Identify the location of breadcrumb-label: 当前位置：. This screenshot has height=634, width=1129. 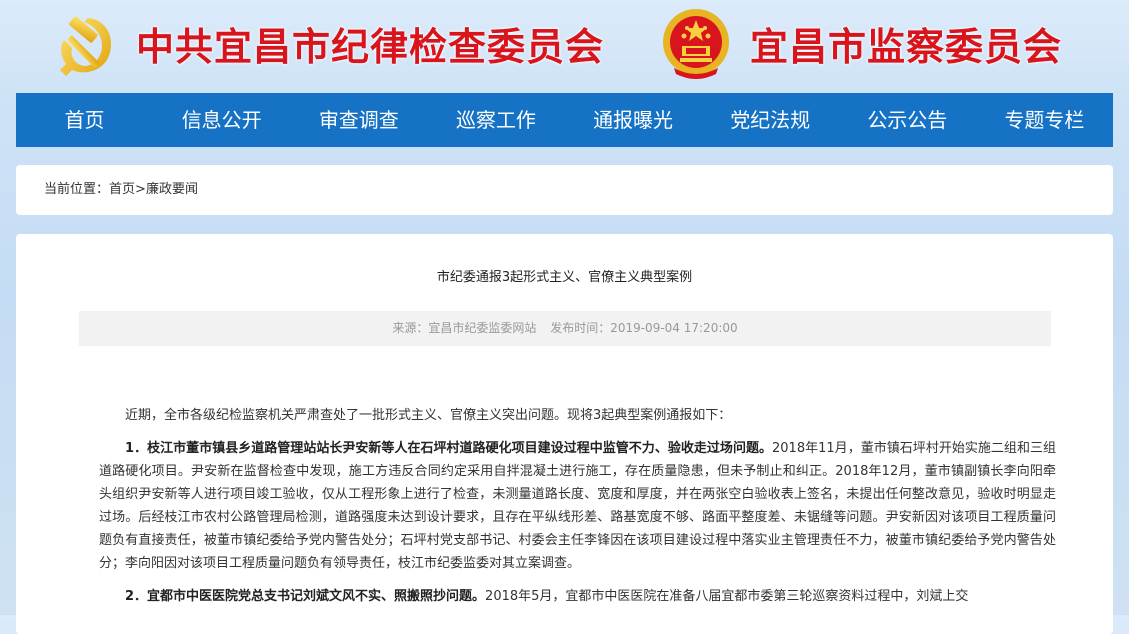
(77, 189).